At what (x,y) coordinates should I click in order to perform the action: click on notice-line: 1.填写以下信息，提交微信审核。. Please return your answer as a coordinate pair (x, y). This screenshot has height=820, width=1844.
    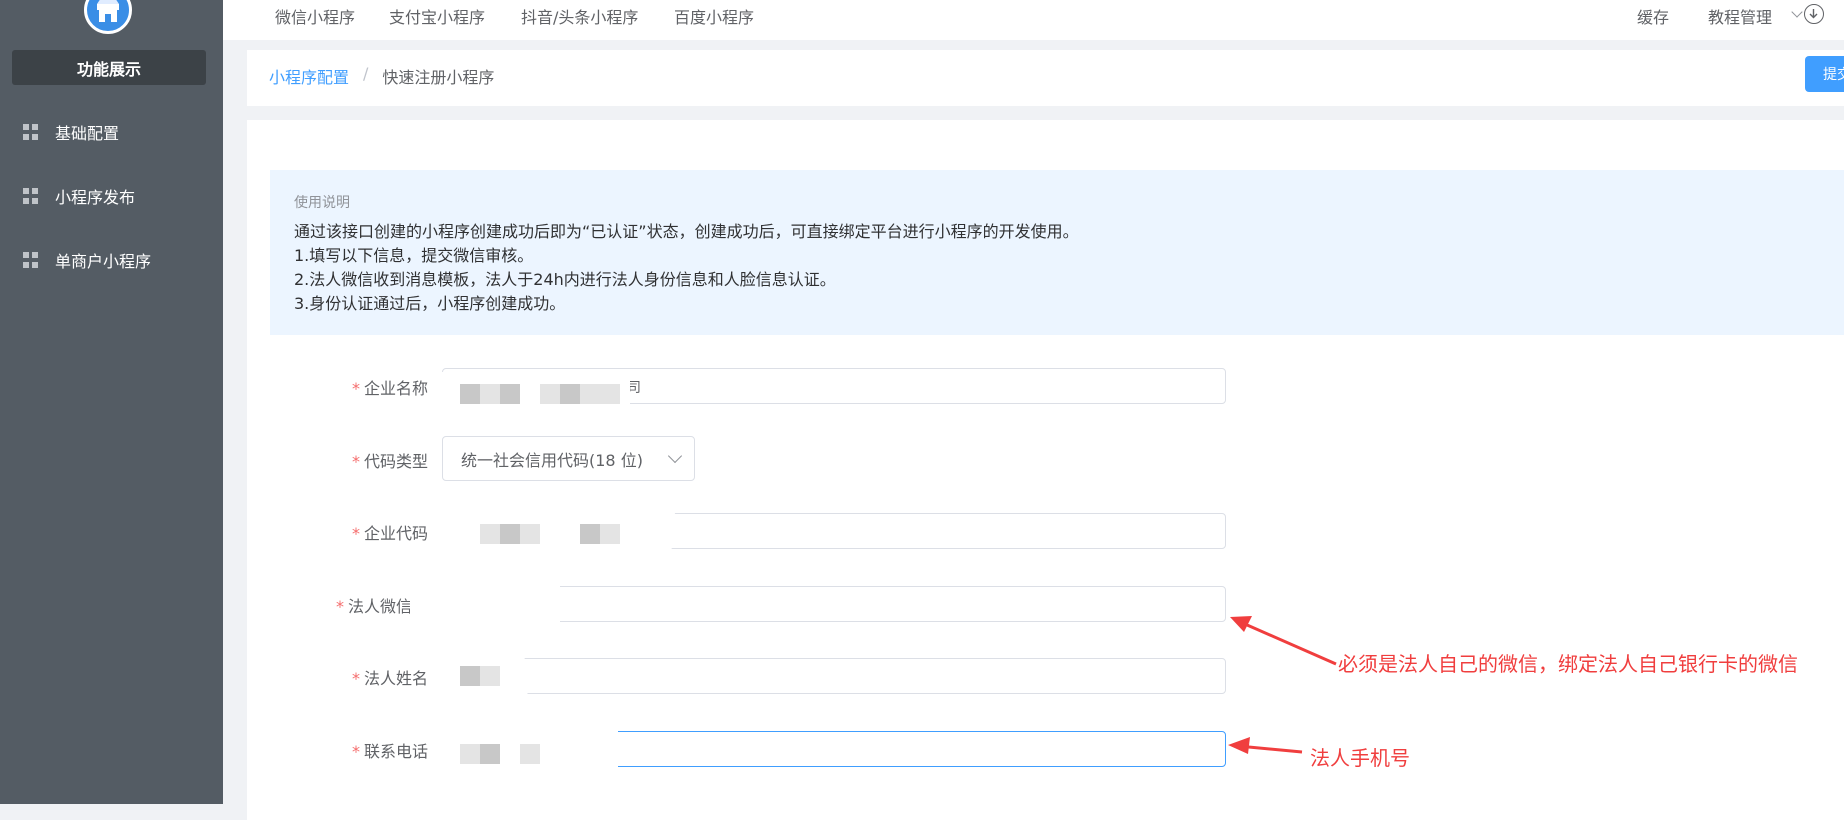
    Looking at the image, I should click on (414, 255).